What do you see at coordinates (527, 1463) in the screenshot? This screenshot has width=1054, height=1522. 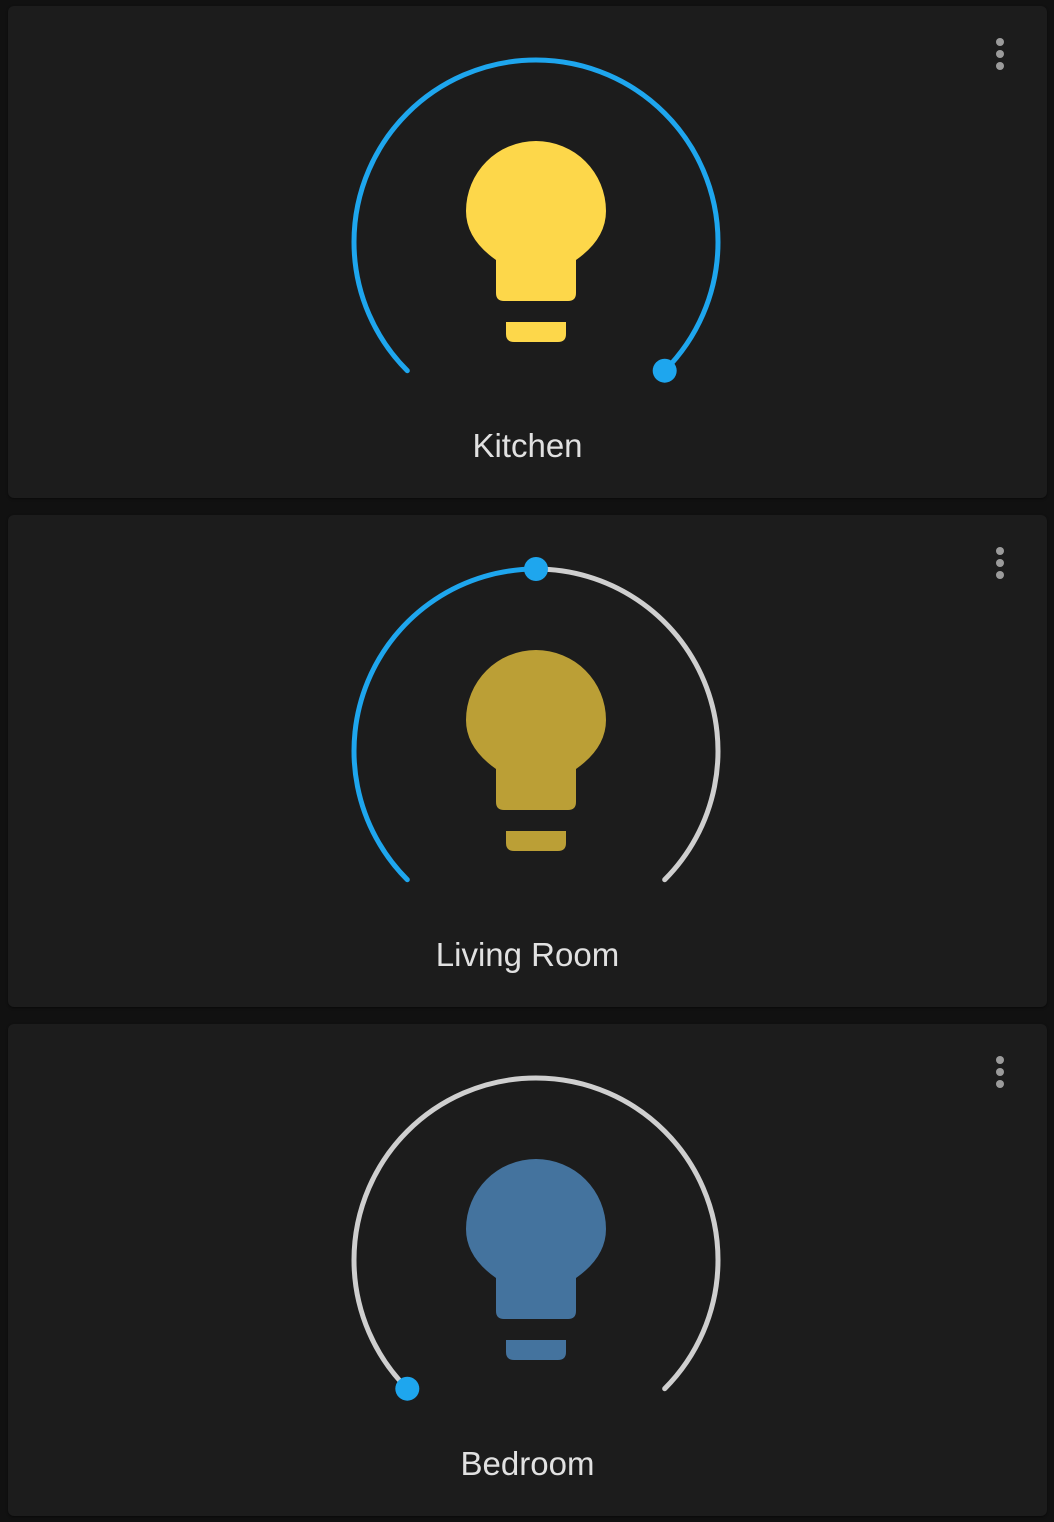 I see `light-name: Bedroom` at bounding box center [527, 1463].